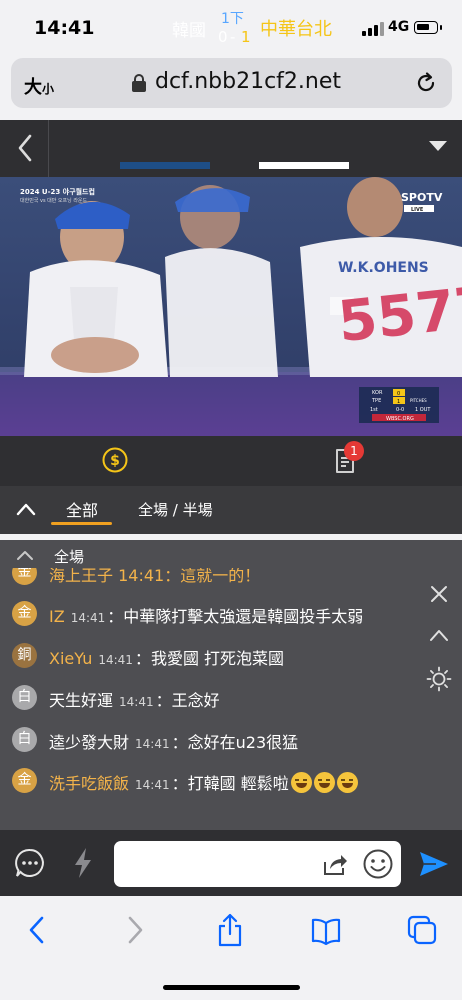 The image size is (462, 1000). What do you see at coordinates (81, 700) in the screenshot?
I see `chat-username: 天生好運` at bounding box center [81, 700].